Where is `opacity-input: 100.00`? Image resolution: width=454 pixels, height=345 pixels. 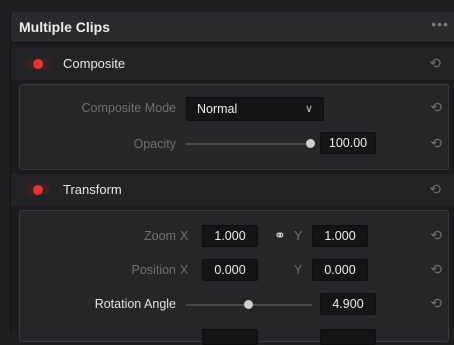 opacity-input: 100.00 is located at coordinates (348, 143).